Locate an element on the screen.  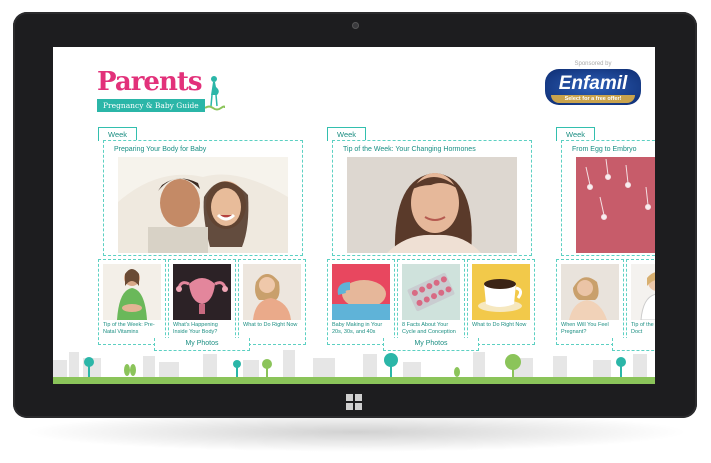
tile-cycle-facts: 8 Facts About Your Cycle and Conception is located at coordinates (431, 302).